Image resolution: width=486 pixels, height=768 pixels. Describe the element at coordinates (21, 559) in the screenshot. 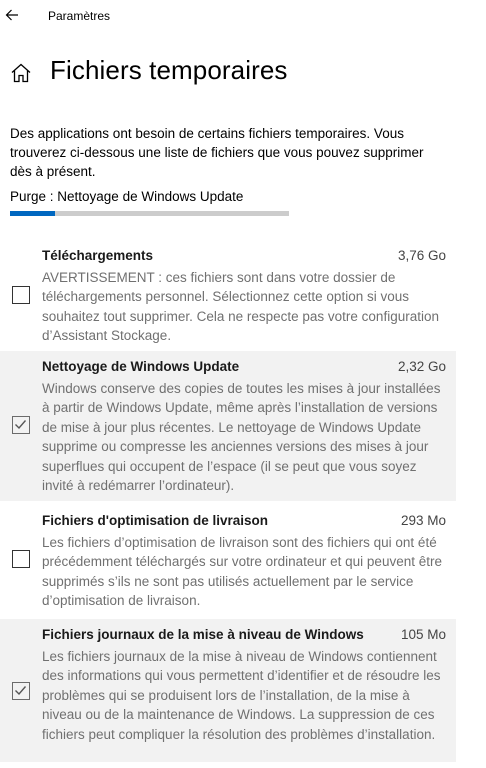

I see `checkbox-delivery-optimization` at that location.